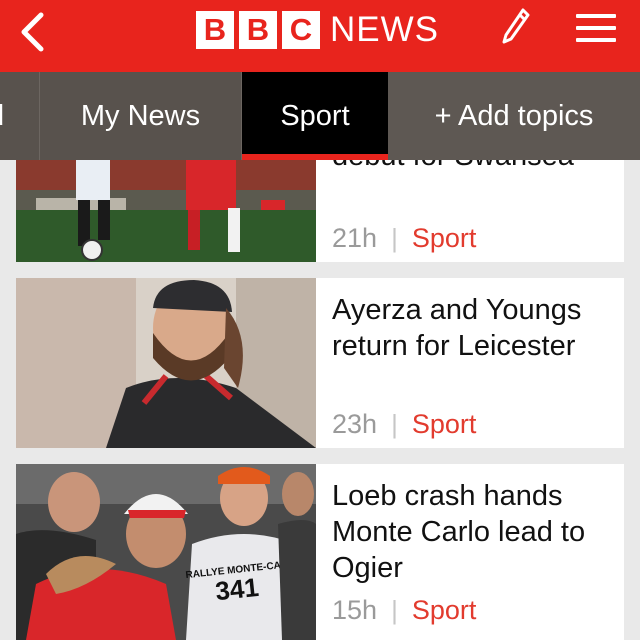 This screenshot has height=640, width=640. Describe the element at coordinates (301, 30) in the screenshot. I see `logo-letter-c: C` at that location.